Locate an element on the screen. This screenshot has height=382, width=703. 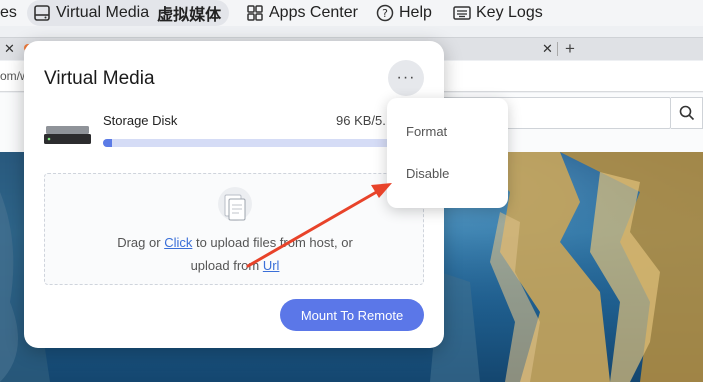
drop-mid-text: to upload files from host, or is located at coordinates (272, 242).